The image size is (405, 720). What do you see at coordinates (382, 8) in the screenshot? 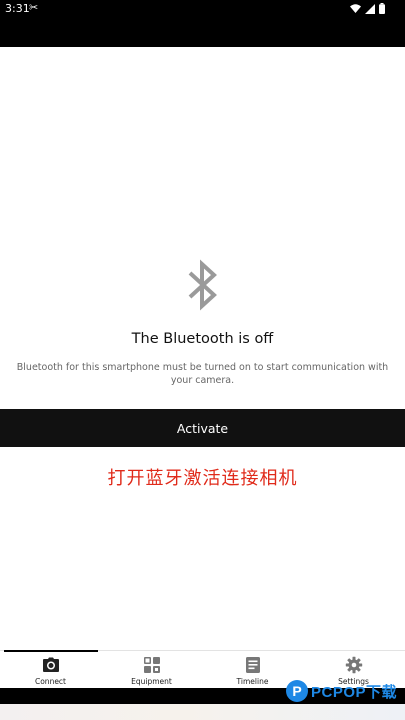
I see `battery-icon` at bounding box center [382, 8].